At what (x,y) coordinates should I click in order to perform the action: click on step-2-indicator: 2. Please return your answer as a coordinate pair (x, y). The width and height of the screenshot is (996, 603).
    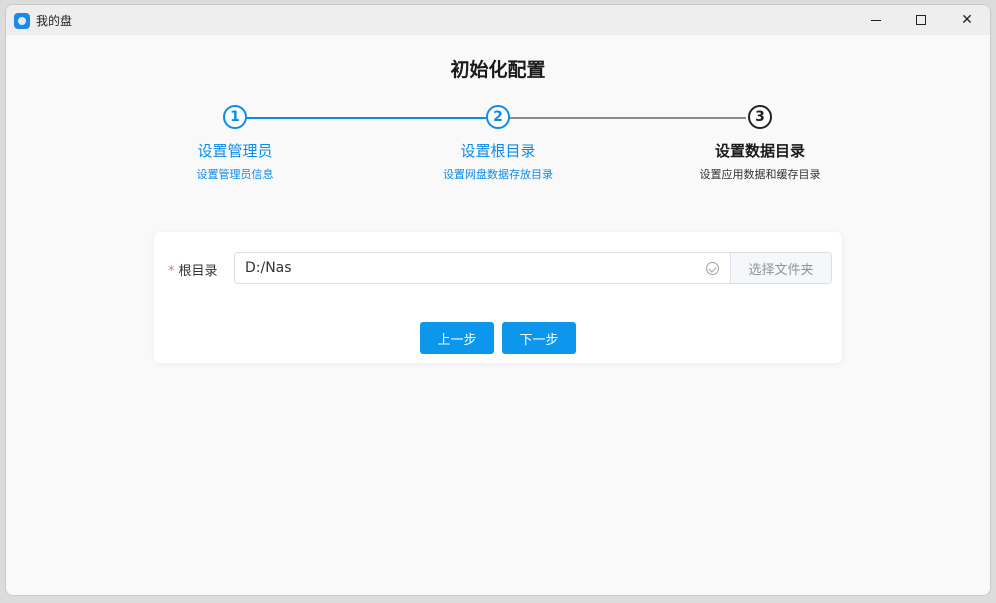
    Looking at the image, I should click on (498, 117).